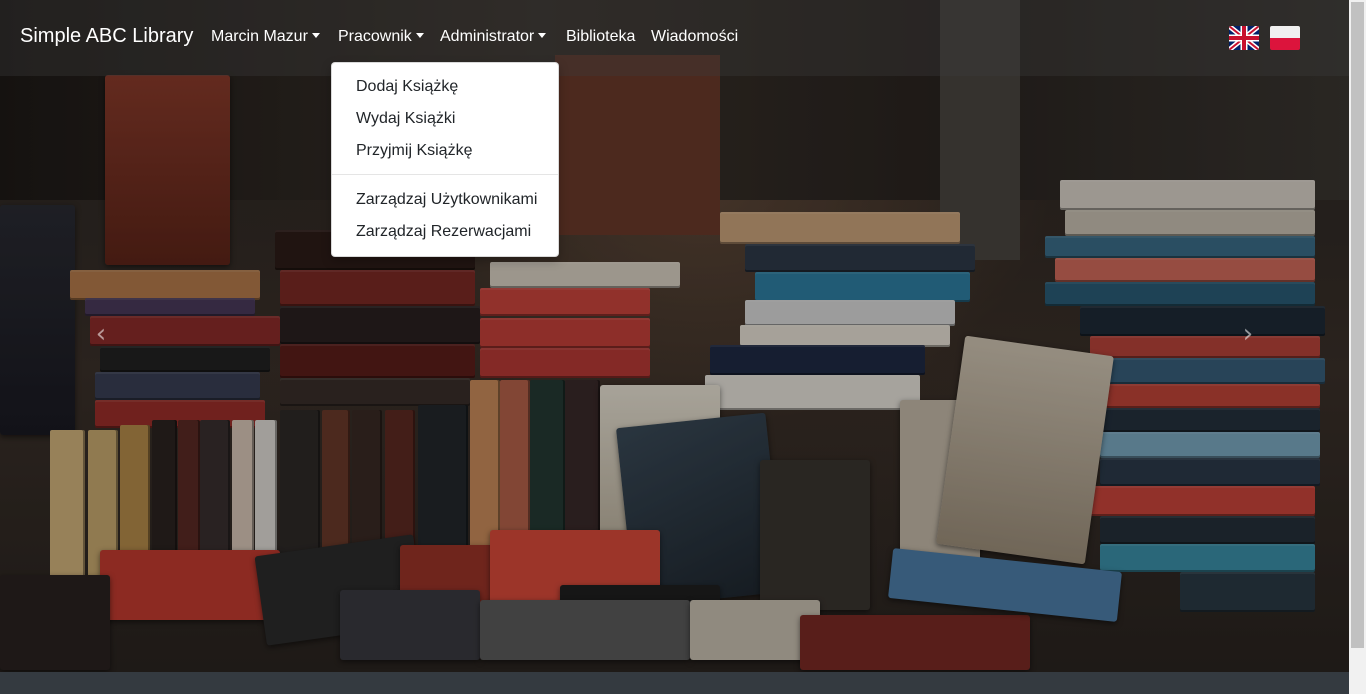 This screenshot has width=1366, height=694. I want to click on brand-link: Simple ABC Library, so click(106, 36).